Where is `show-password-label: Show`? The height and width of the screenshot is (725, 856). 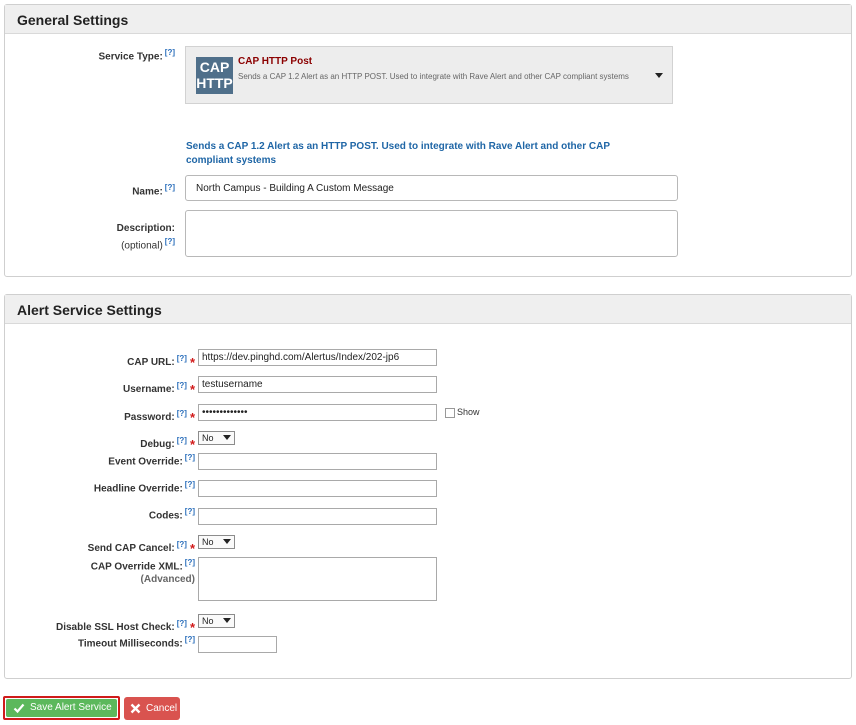 show-password-label: Show is located at coordinates (468, 412).